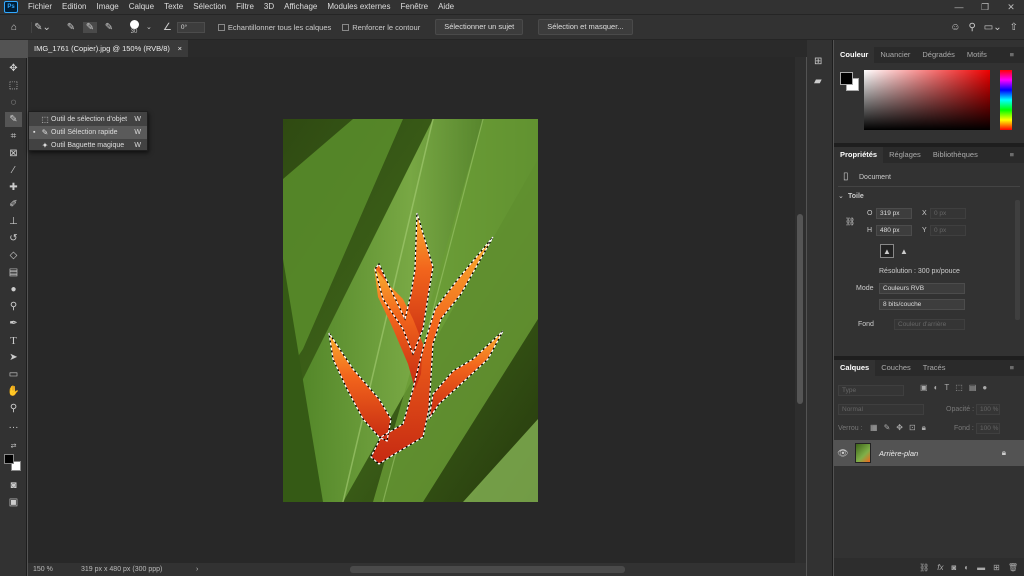 Image resolution: width=1024 pixels, height=576 pixels. I want to click on tool-preset-icon: ✎⌄, so click(42, 27).